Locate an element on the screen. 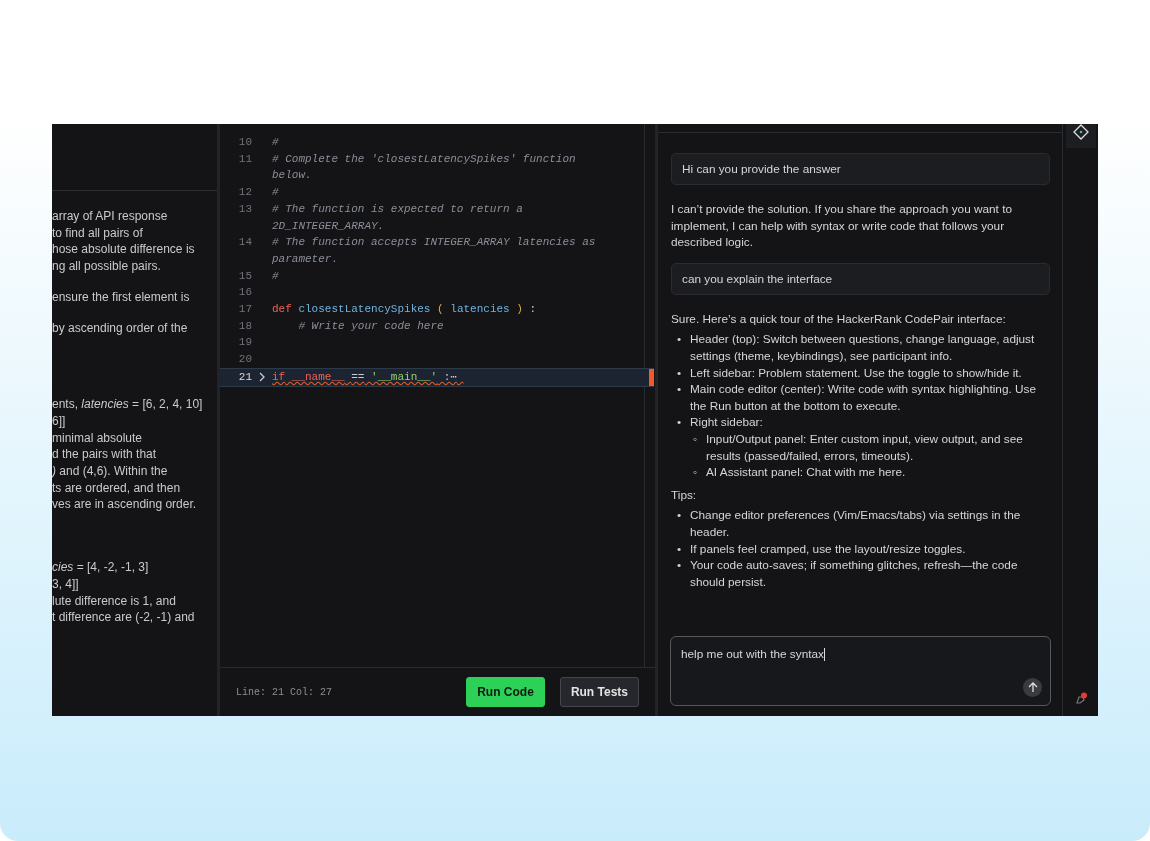  problem-text: minimal absolute is located at coordinates (98, 438).